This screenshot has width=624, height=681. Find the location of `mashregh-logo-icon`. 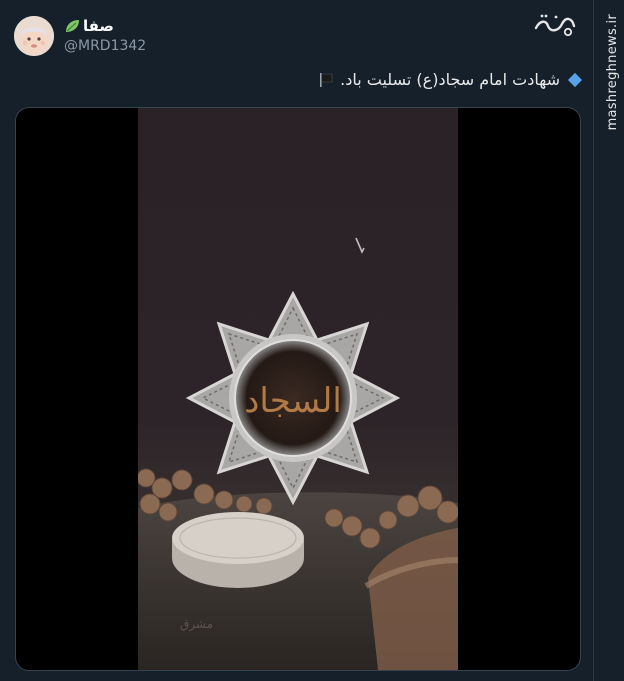

mashregh-logo-icon is located at coordinates (555, 25).